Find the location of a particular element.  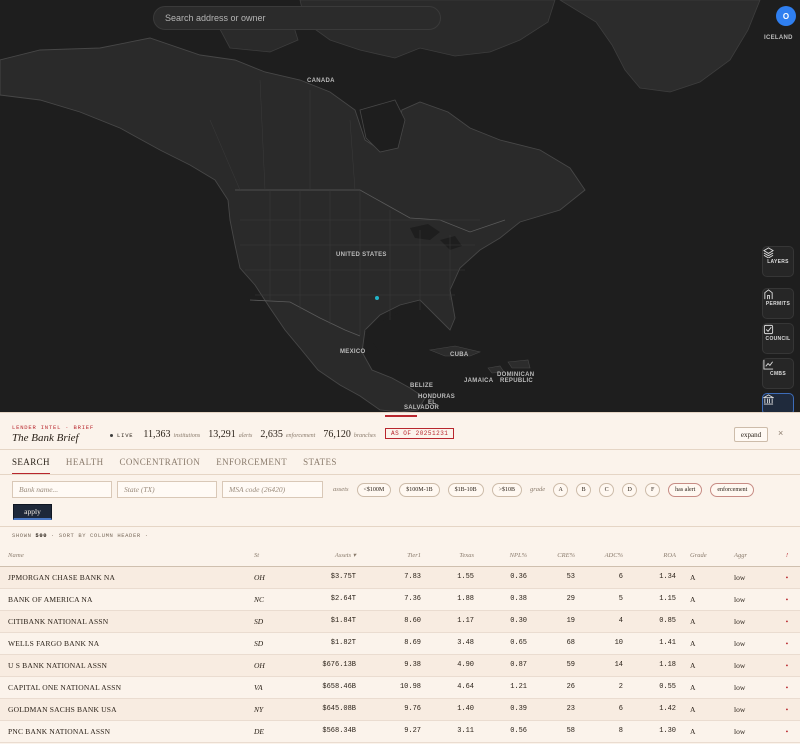

tab-search: SEARCH is located at coordinates (31, 465).